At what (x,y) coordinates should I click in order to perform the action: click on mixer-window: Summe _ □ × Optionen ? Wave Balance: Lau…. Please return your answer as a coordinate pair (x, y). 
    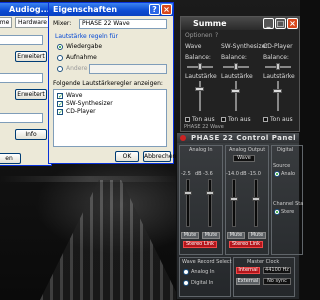
    Looking at the image, I should click on (240, 74).